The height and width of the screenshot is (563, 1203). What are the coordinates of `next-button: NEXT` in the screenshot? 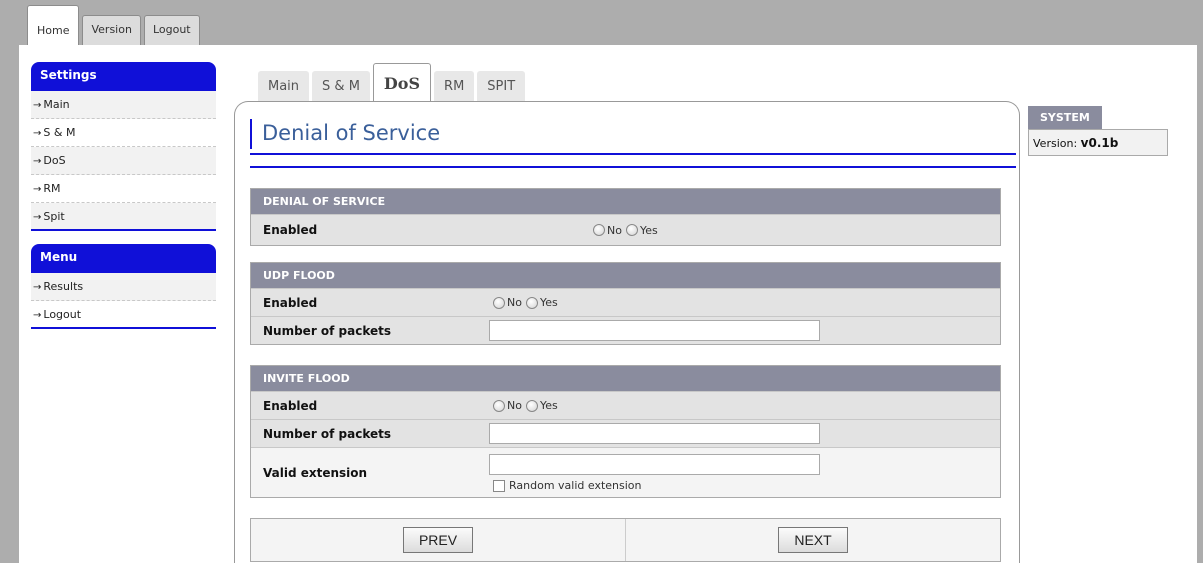 It's located at (813, 540).